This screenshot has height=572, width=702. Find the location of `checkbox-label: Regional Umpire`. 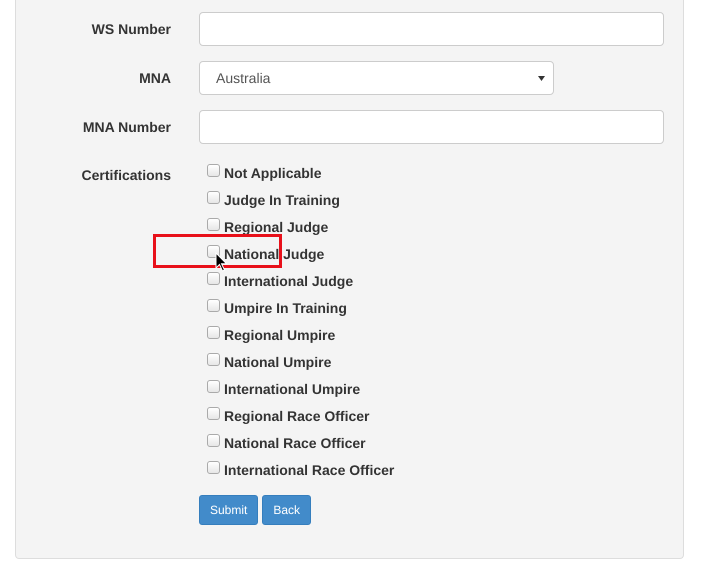

checkbox-label: Regional Umpire is located at coordinates (280, 334).